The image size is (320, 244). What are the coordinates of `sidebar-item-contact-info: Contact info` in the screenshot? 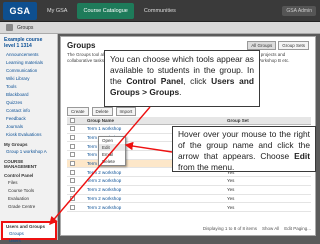 It's located at (28, 111).